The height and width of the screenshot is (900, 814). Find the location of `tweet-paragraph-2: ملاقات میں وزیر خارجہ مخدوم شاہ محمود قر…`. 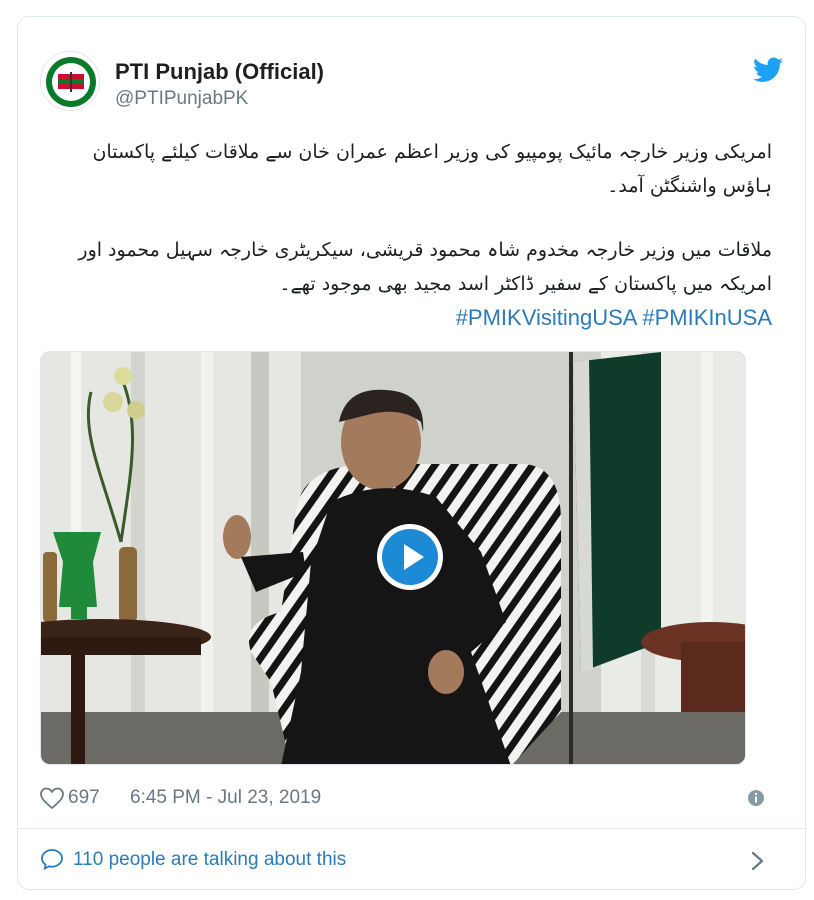

tweet-paragraph-2: ملاقات میں وزیر خارجہ مخدوم شاہ محمود قر… is located at coordinates (425, 267).